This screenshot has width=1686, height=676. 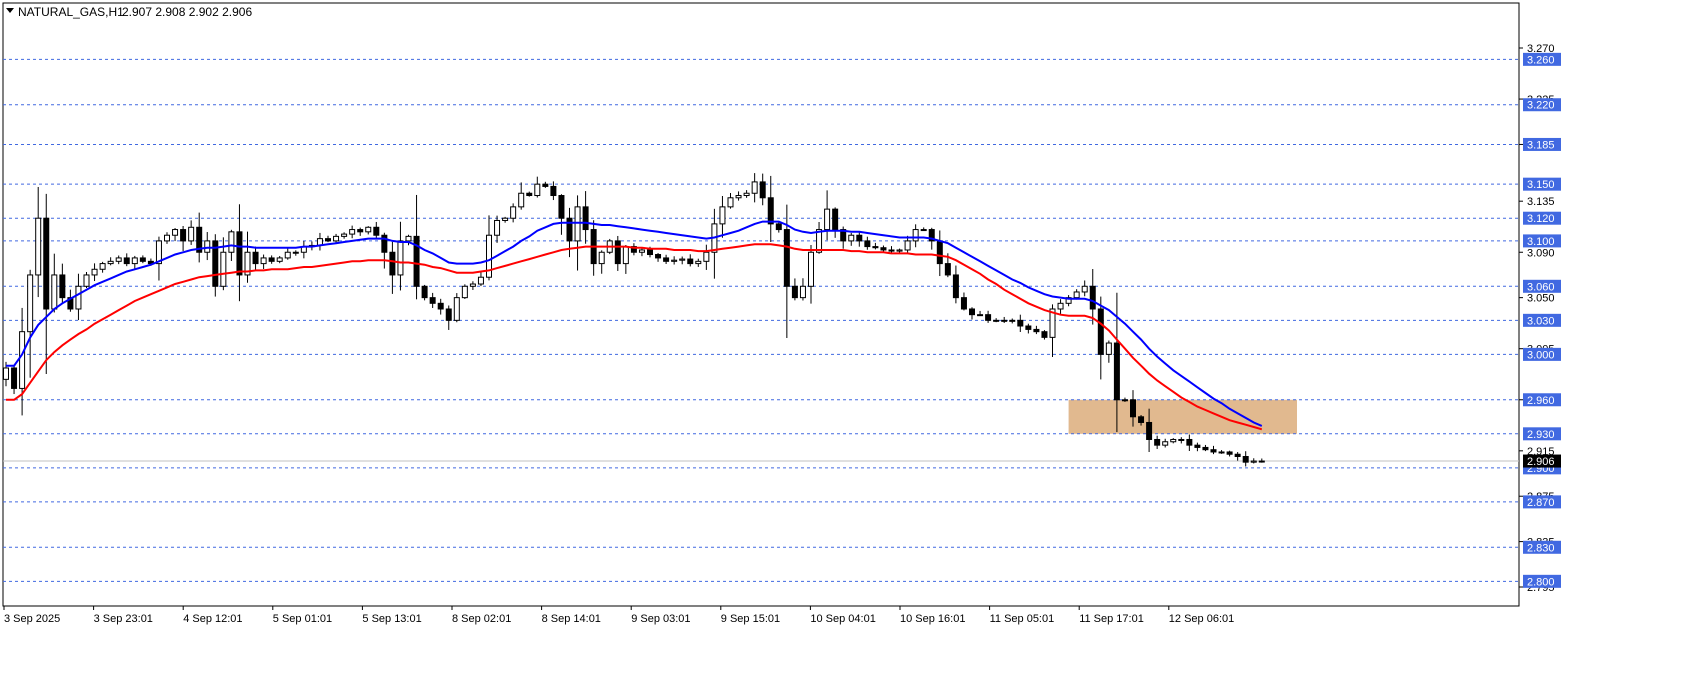 I want to click on level-label: 3.220, so click(x=1541, y=106).